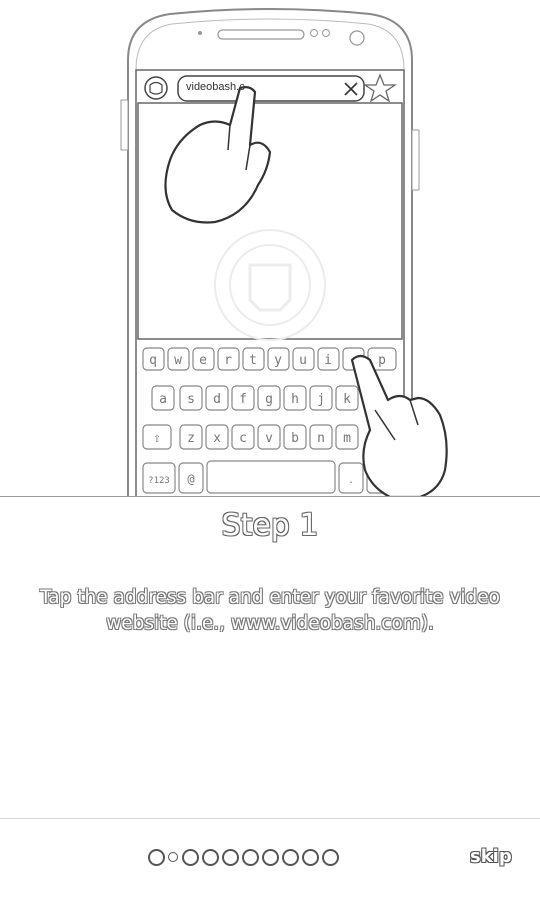 The image size is (540, 897). What do you see at coordinates (163, 399) in the screenshot?
I see `svg-text: a` at bounding box center [163, 399].